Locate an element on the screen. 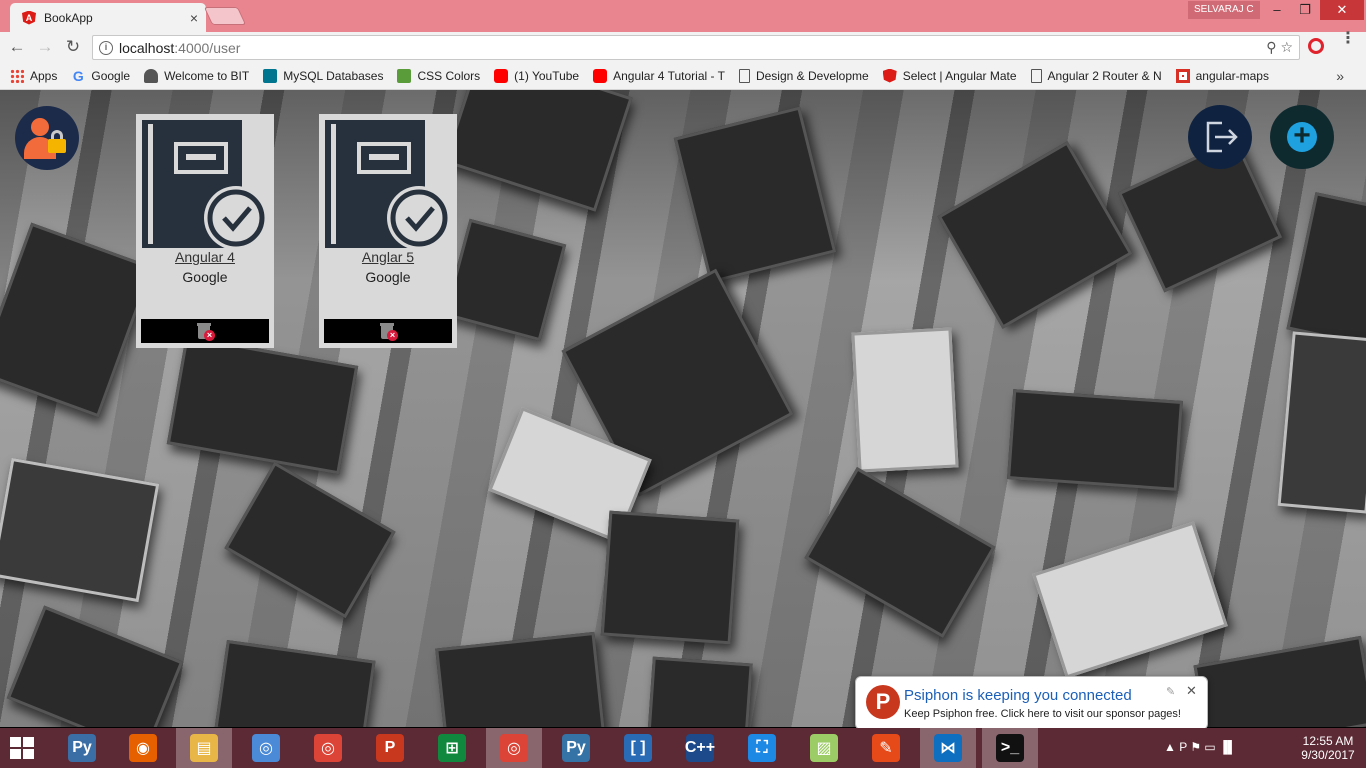  clock-date: 9/30/2017 is located at coordinates (1328, 755).